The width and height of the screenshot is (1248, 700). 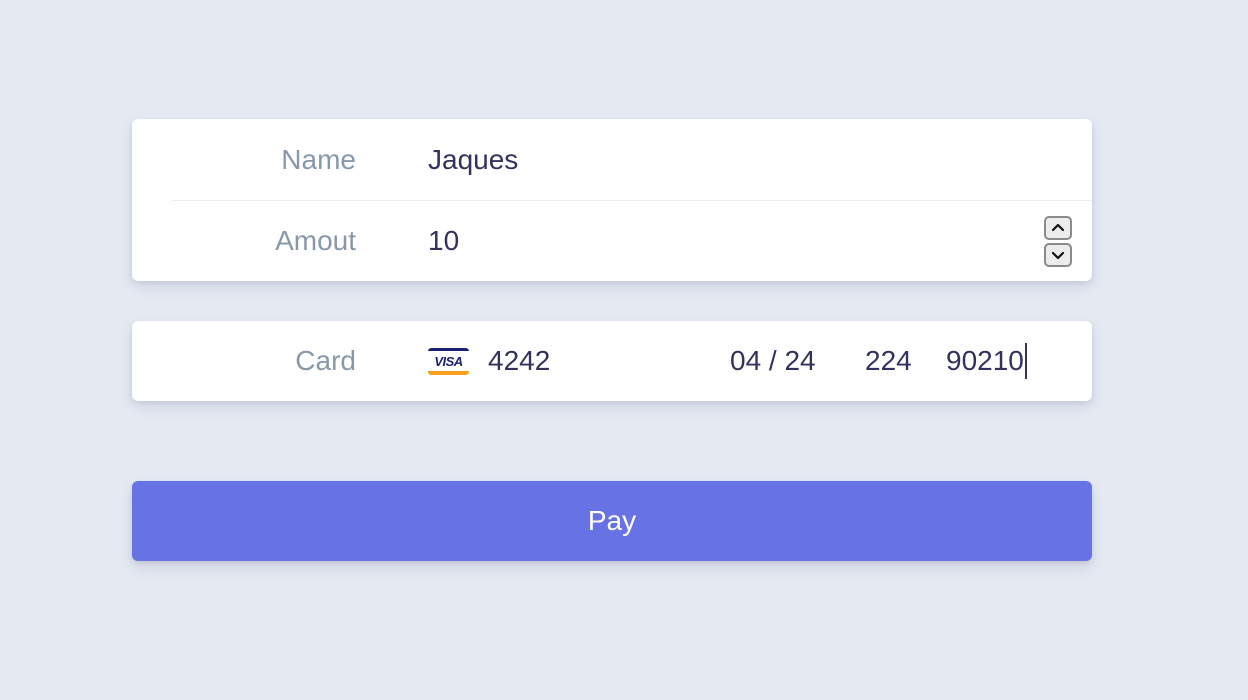 I want to click on decrement-button, so click(x=1058, y=255).